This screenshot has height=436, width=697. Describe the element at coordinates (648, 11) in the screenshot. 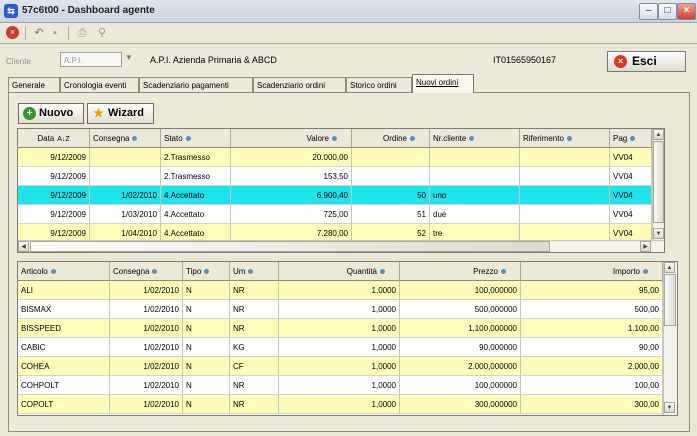

I see `minimize-button: –` at that location.